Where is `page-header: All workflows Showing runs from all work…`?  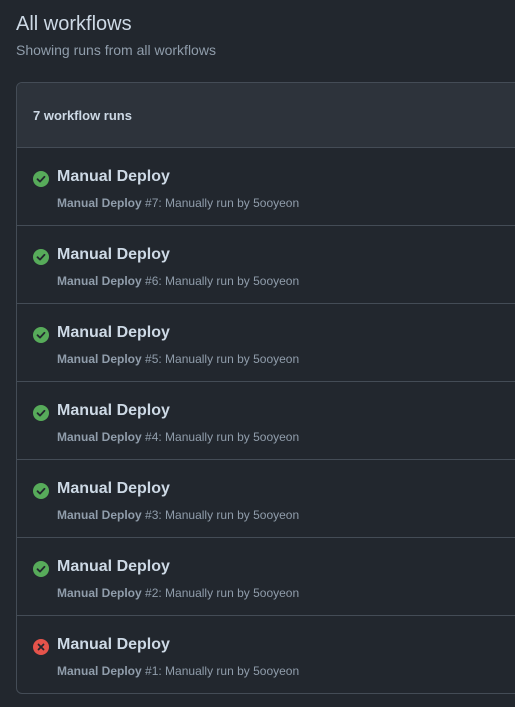 page-header: All workflows Showing runs from all work… is located at coordinates (116, 35).